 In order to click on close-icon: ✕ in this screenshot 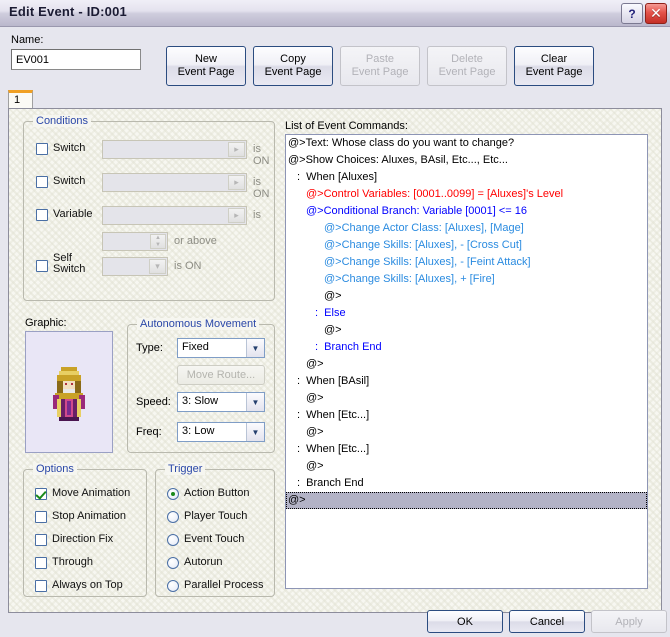, I will do `click(656, 13)`.